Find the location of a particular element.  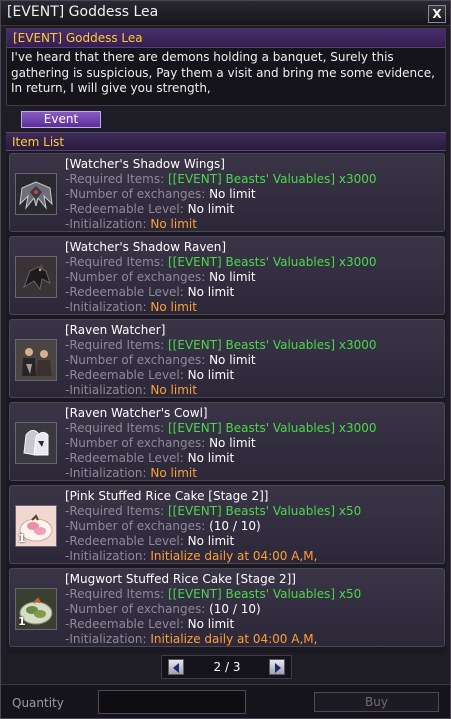

npc-name: [EVENT] Goddess Lea is located at coordinates (78, 38).